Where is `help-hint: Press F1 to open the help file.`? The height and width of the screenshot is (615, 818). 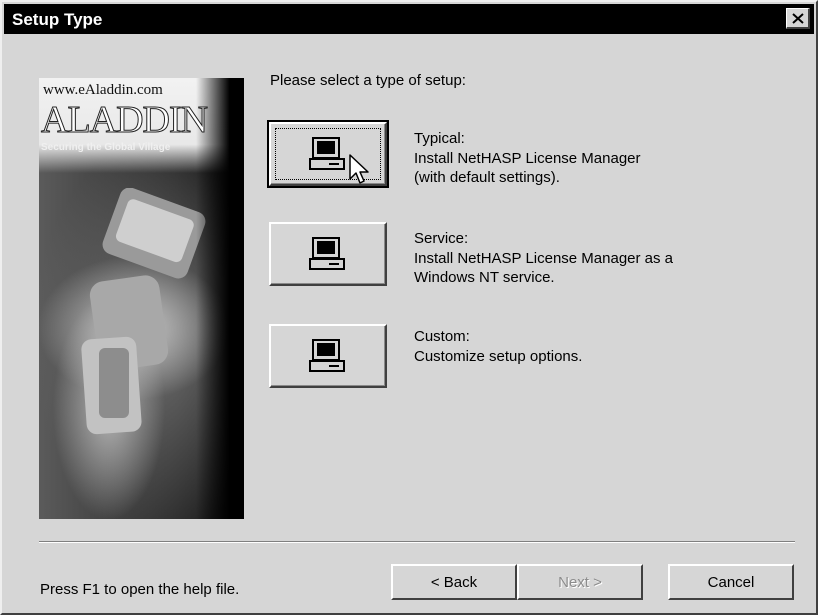 help-hint: Press F1 to open the help file. is located at coordinates (140, 589).